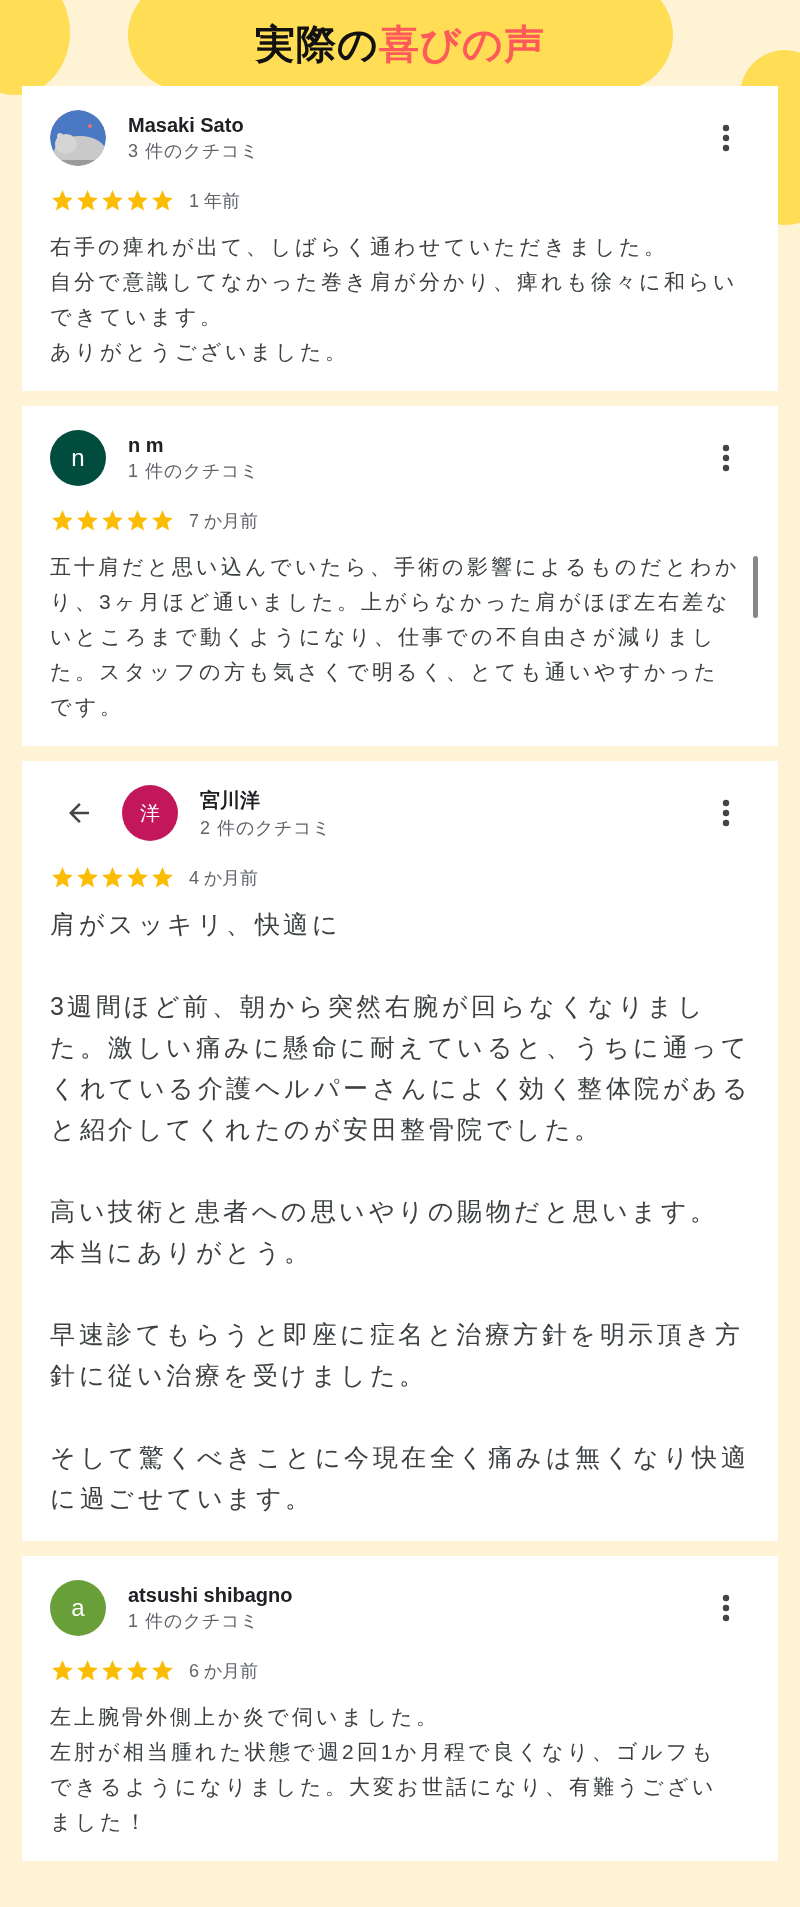 The height and width of the screenshot is (1907, 800). Describe the element at coordinates (182, 1252) in the screenshot. I see `review-text: 本当にありがとう。` at that location.